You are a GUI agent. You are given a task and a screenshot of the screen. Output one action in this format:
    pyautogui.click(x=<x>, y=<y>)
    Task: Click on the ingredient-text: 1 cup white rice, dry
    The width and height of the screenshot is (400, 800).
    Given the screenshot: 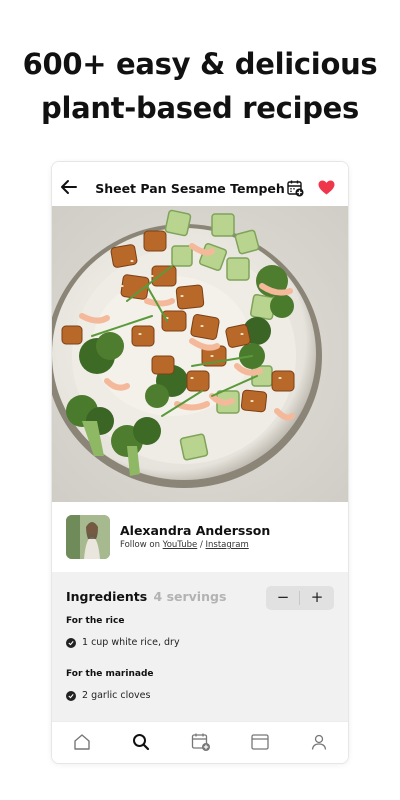 What is the action you would take?
    pyautogui.click(x=131, y=642)
    